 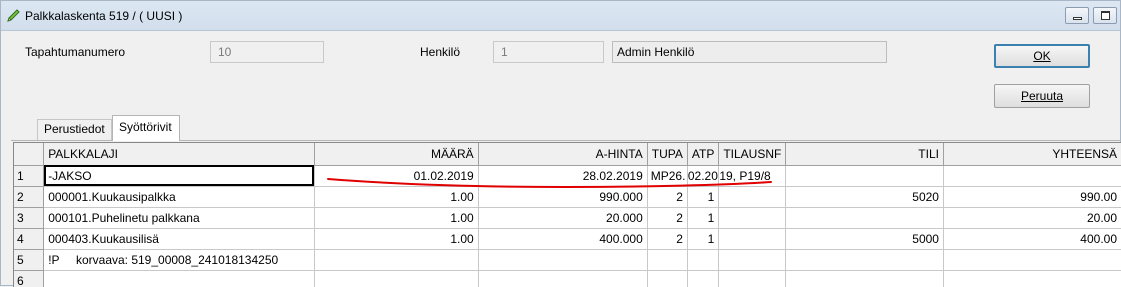 I want to click on cell-palkkalaji: 000001.Kuukausipalkka, so click(x=179, y=197).